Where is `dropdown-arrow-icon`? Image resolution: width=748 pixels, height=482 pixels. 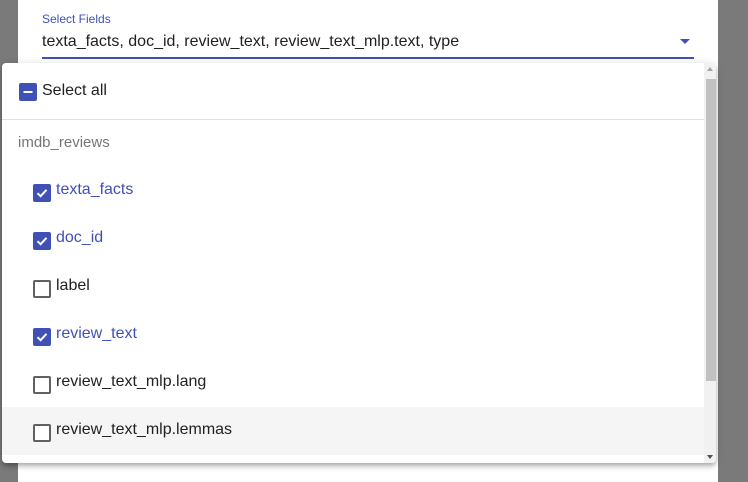
dropdown-arrow-icon is located at coordinates (685, 41).